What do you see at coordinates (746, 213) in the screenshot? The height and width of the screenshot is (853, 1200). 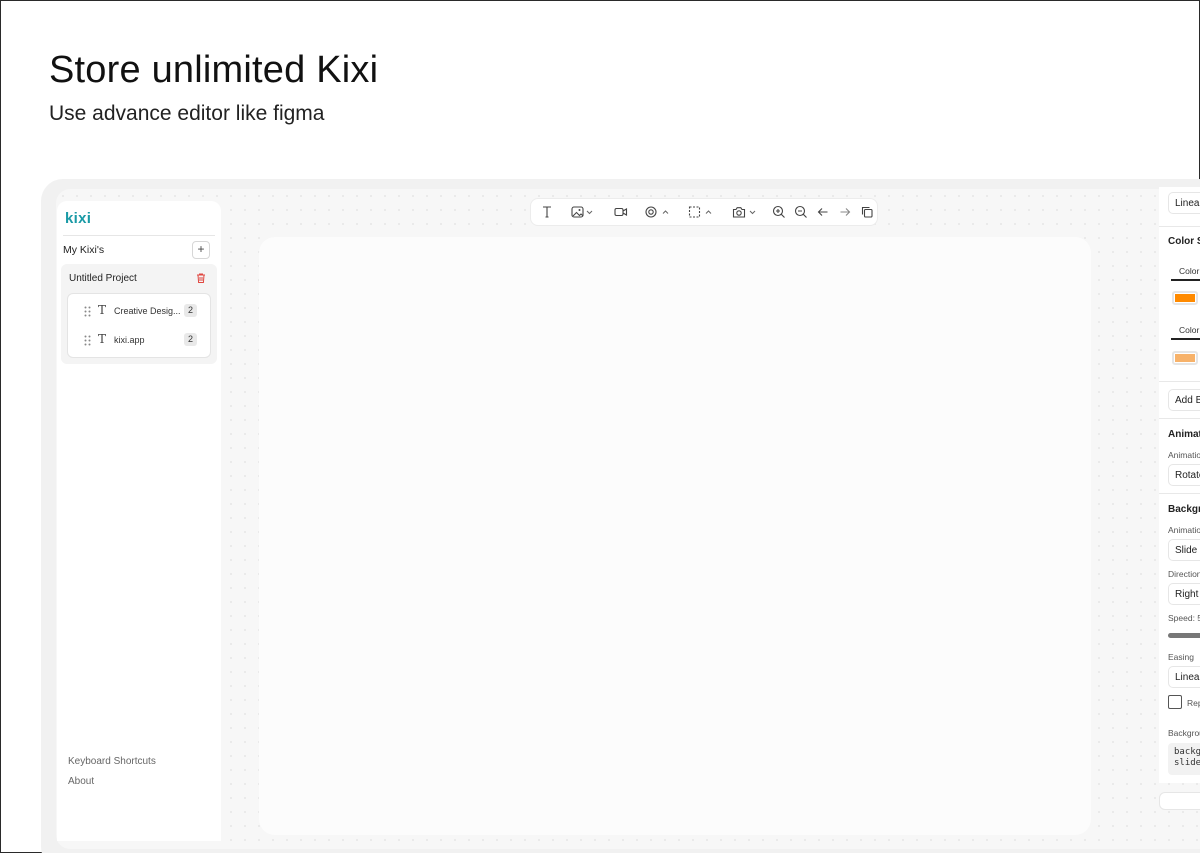 I see `camera-tool-icon` at bounding box center [746, 213].